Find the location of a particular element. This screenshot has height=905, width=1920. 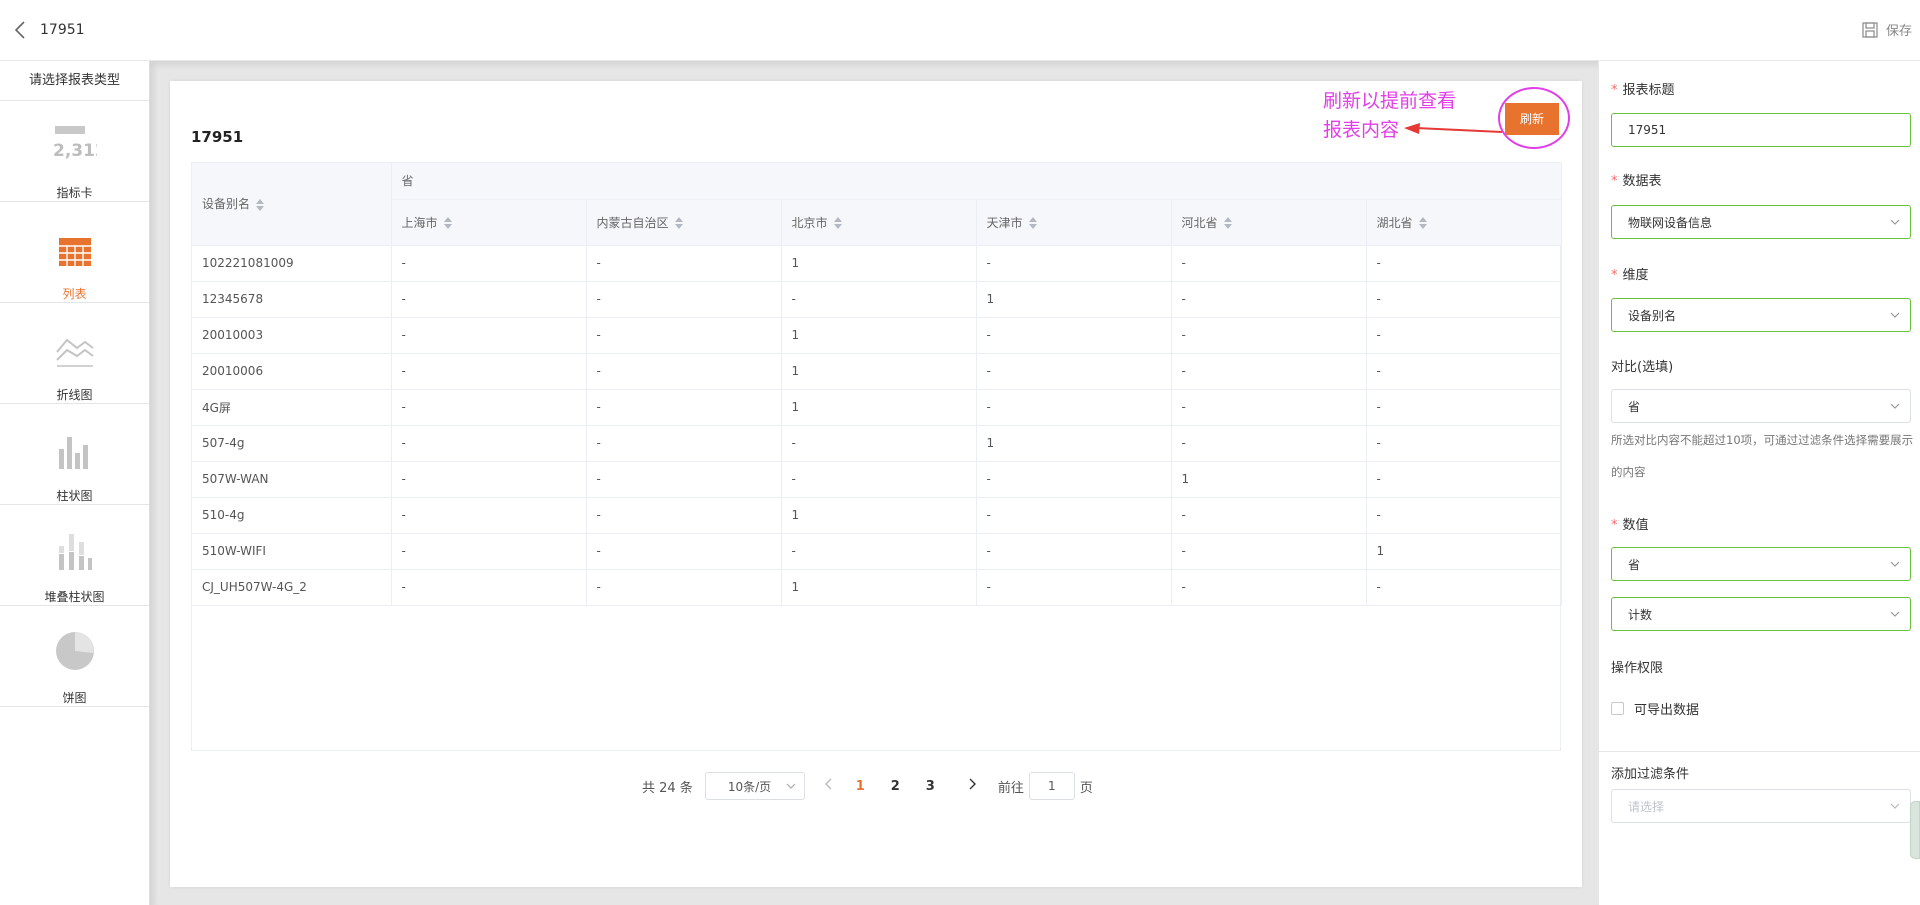

chart-type-label: 饼图 is located at coordinates (74, 698).